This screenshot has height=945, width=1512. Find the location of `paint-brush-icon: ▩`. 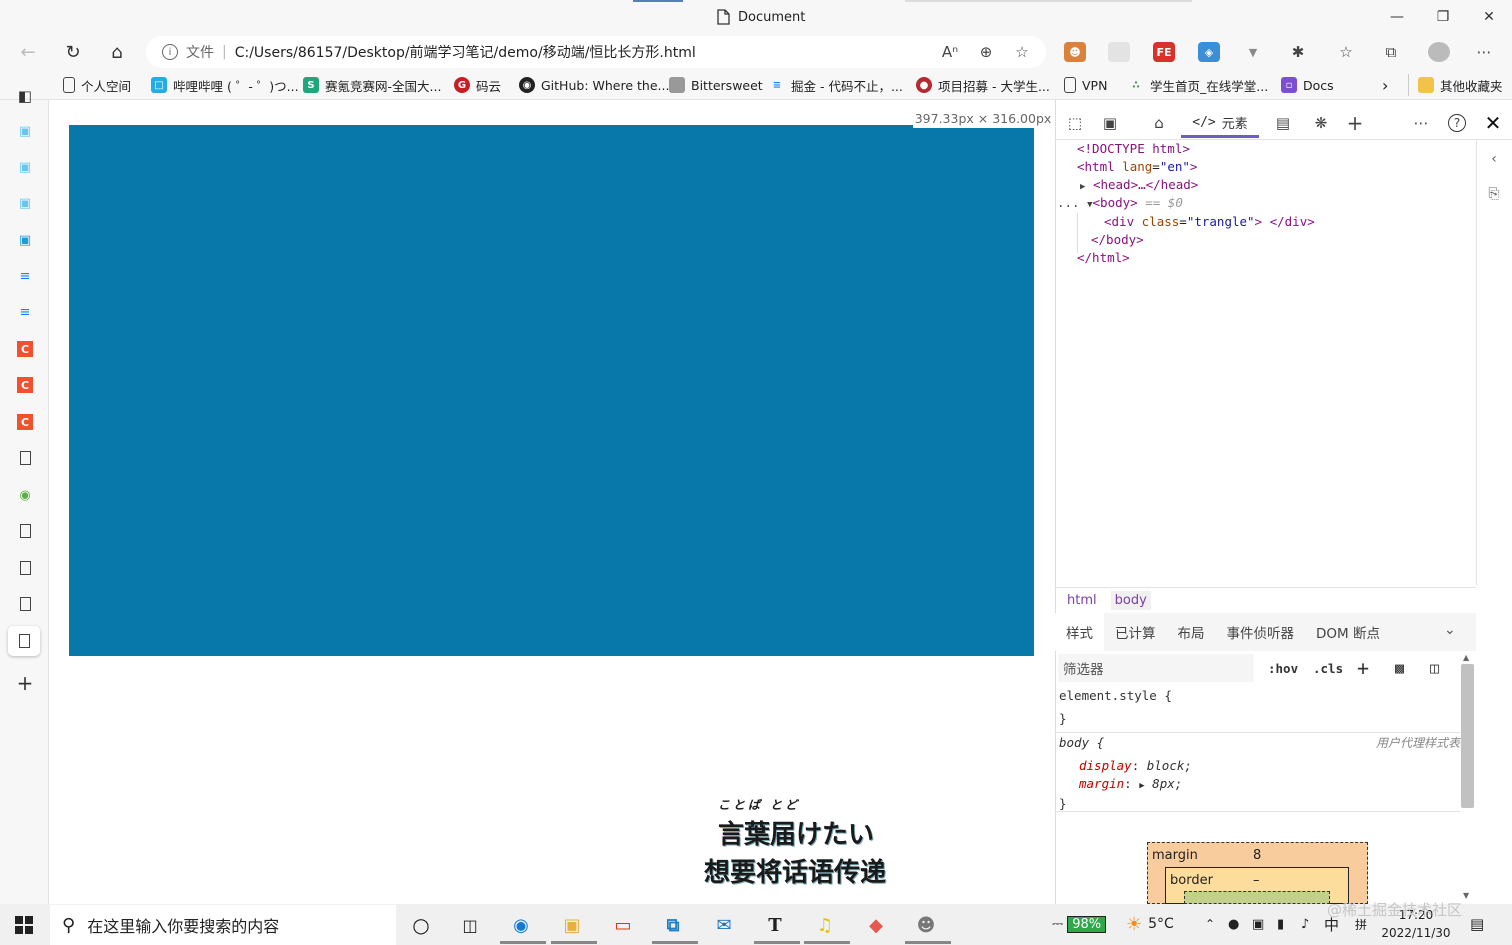

paint-brush-icon: ▩ is located at coordinates (1399, 668).